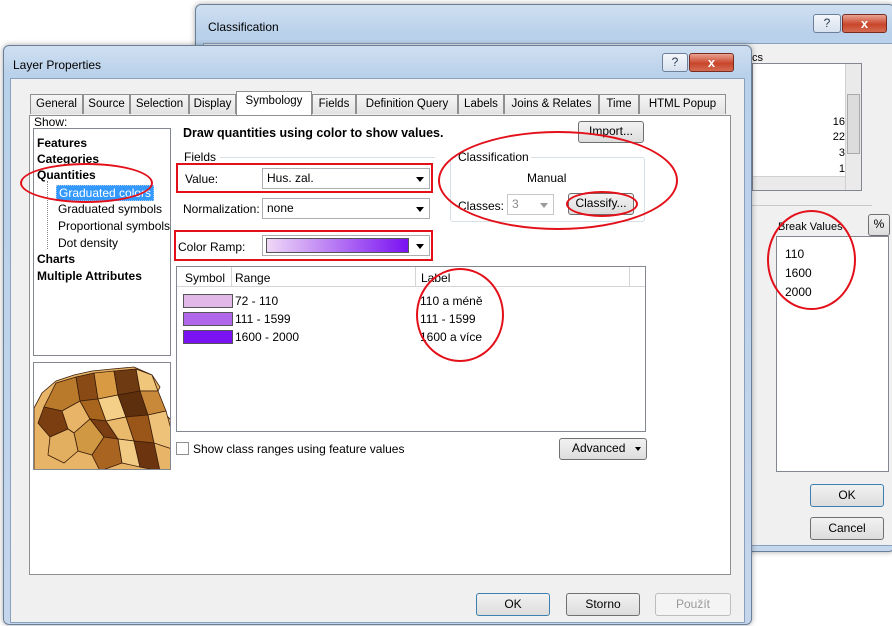 The height and width of the screenshot is (626, 892). What do you see at coordinates (799, 183) in the screenshot?
I see `statistics-hscrollbar` at bounding box center [799, 183].